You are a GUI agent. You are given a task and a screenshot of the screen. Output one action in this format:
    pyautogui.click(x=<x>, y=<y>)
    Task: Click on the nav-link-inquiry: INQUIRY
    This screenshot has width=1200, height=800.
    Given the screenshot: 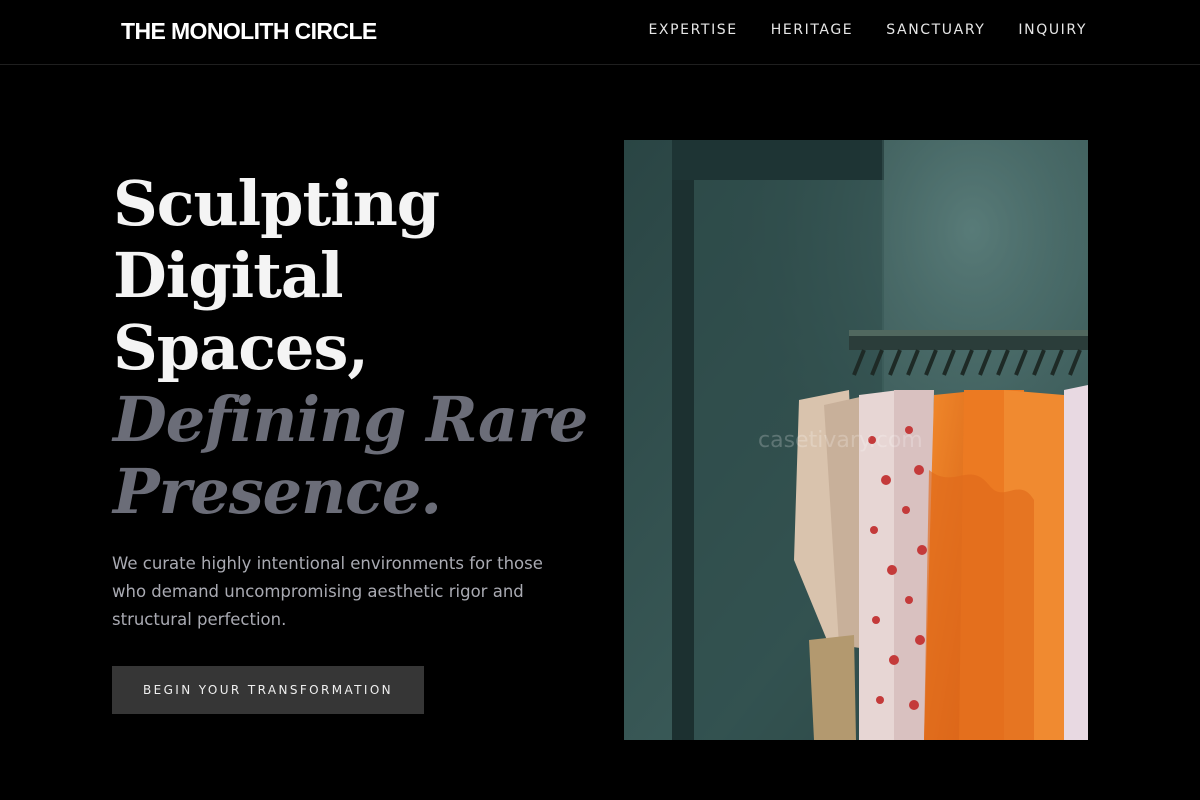 What is the action you would take?
    pyautogui.click(x=1052, y=30)
    